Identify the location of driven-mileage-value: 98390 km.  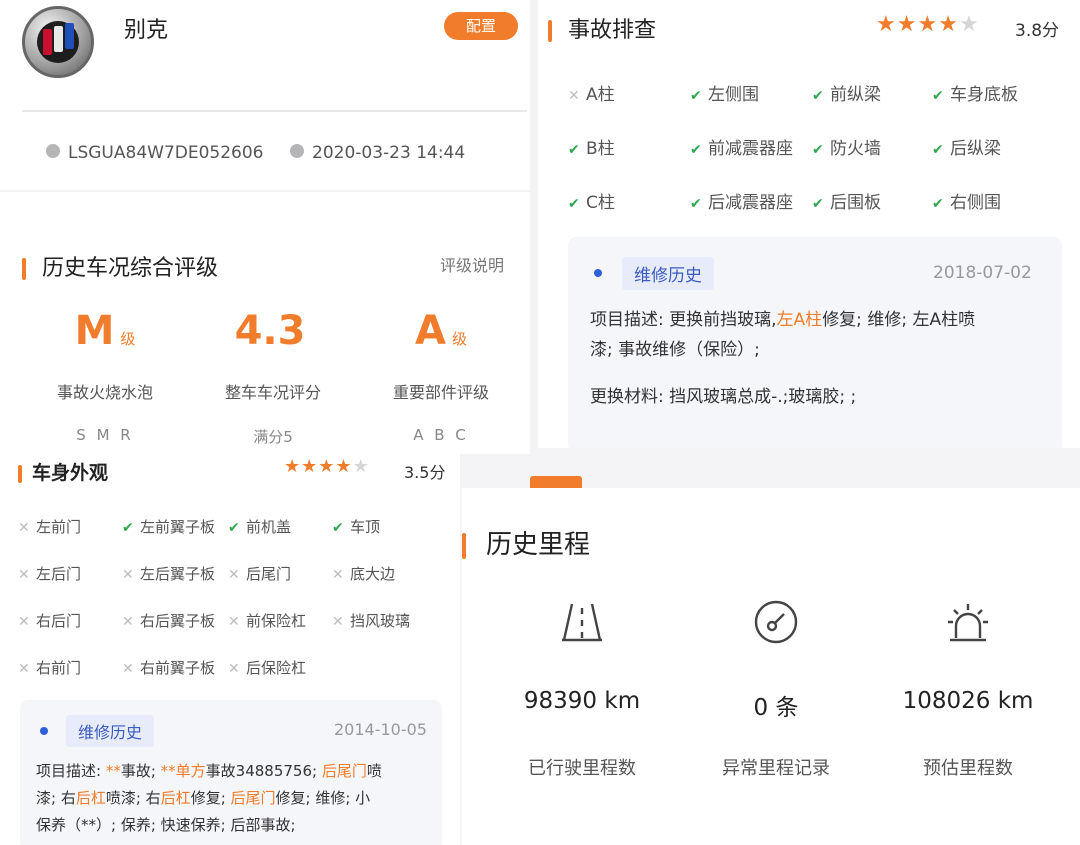
(582, 701).